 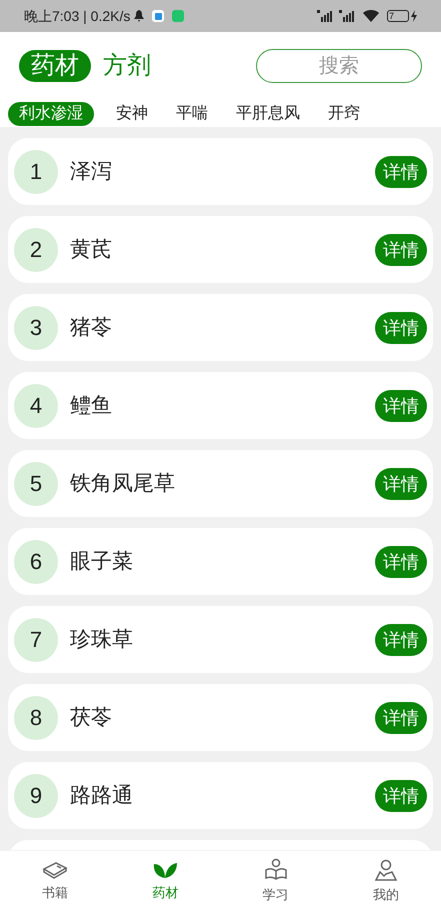 I want to click on herb-card: 9 路路通 详情, so click(x=220, y=795).